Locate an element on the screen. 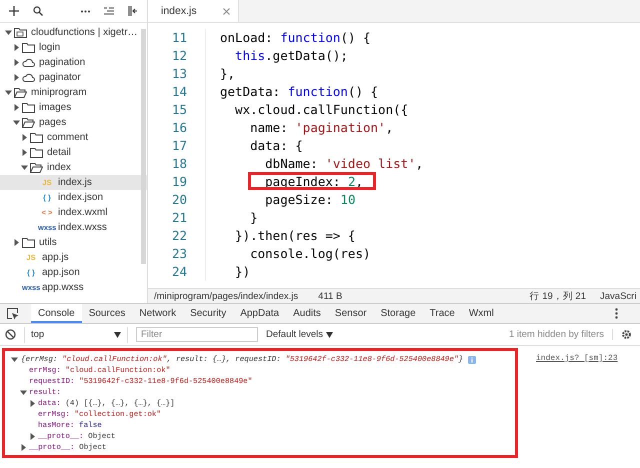  line-number: 19 is located at coordinates (177, 182).